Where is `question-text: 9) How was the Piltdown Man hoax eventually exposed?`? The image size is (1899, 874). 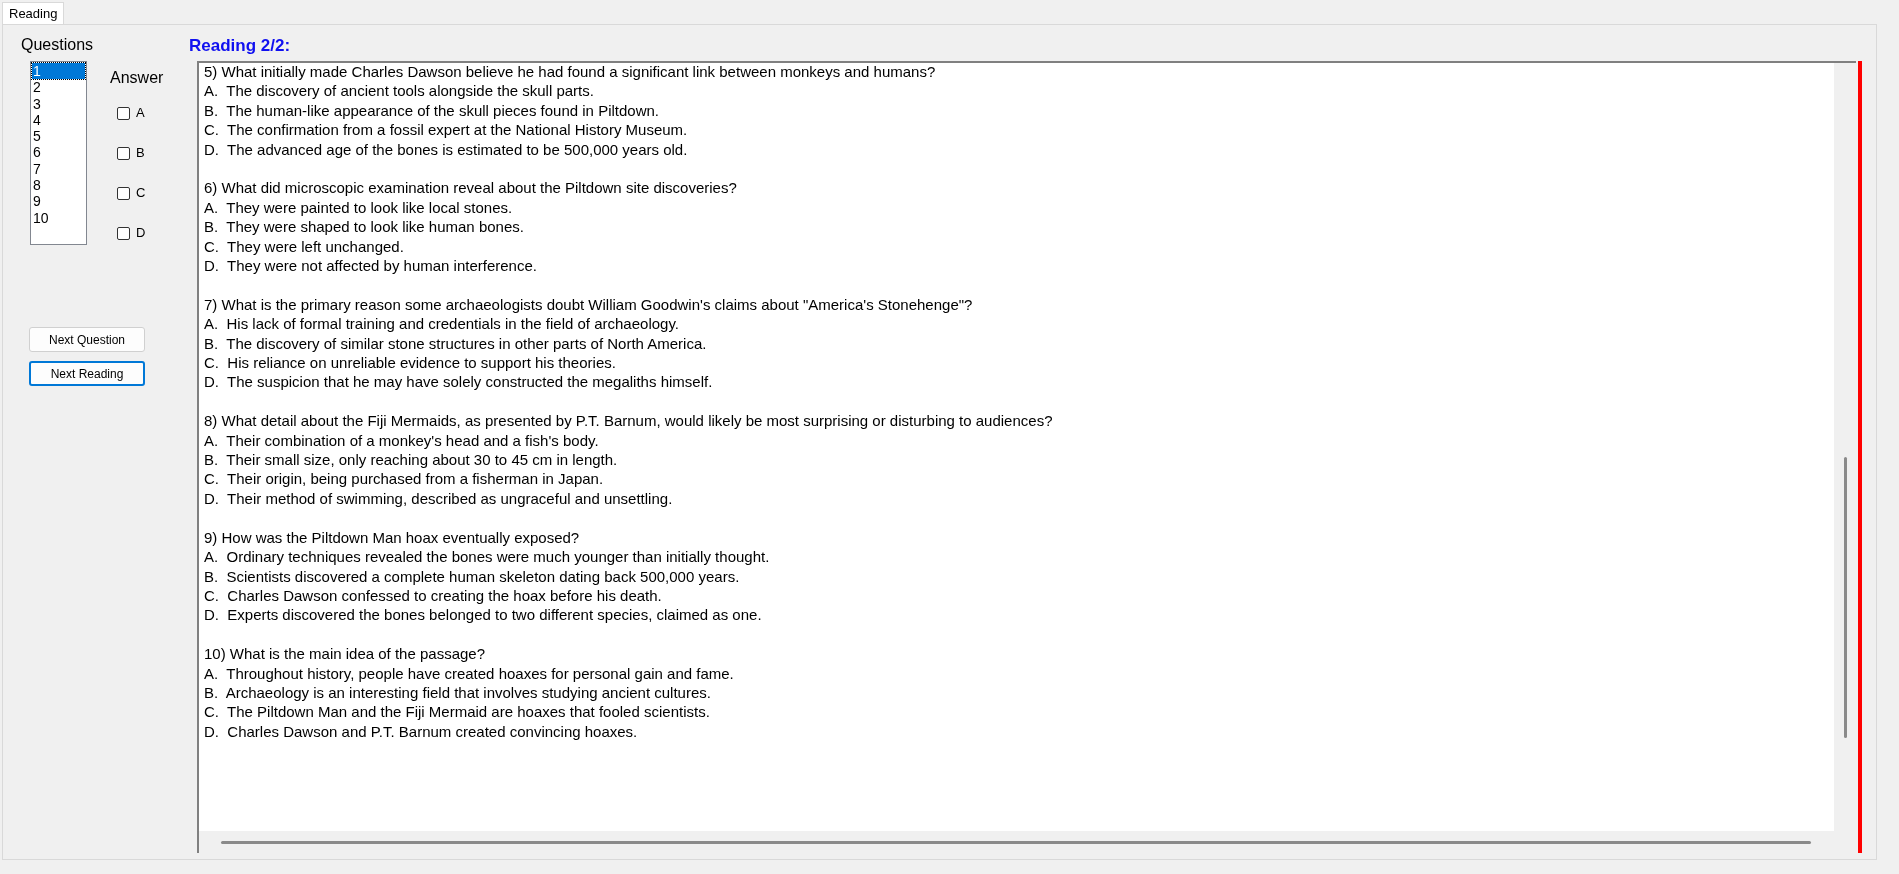
question-text: 9) How was the Piltdown Man hoax eventually exposed? is located at coordinates (392, 537).